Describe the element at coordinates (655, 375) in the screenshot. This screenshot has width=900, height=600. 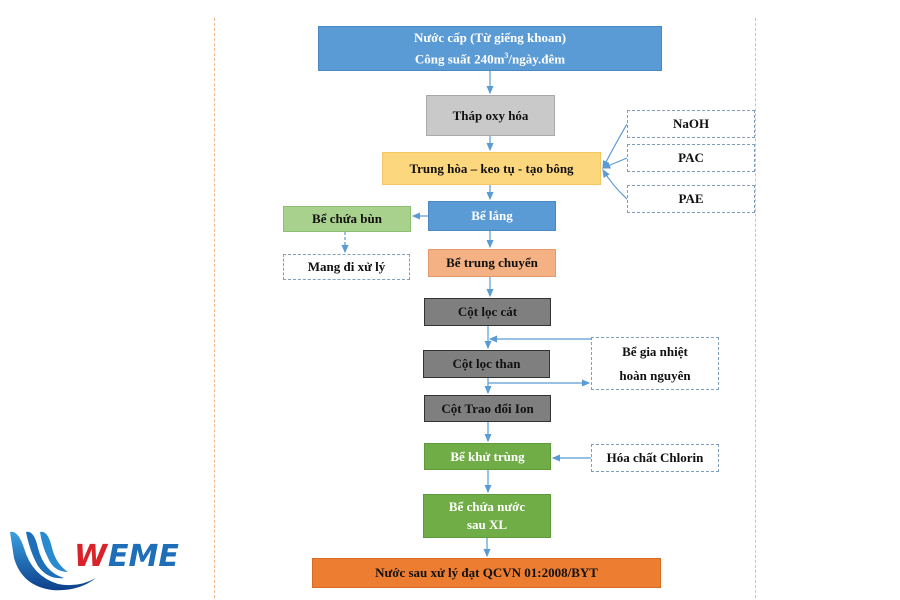
I see `regeneration-line2: hoàn nguyên` at that location.